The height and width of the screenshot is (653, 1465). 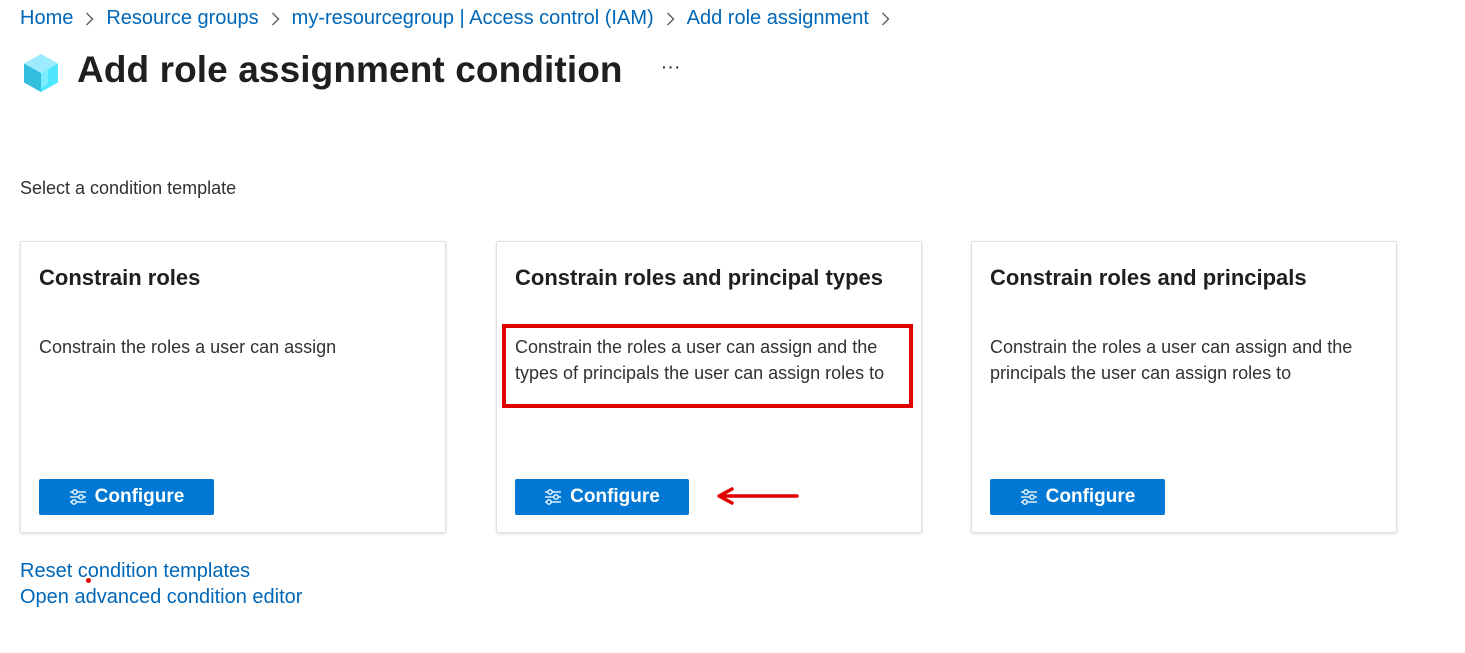 What do you see at coordinates (161, 597) in the screenshot?
I see `open-advanced-editor-link: Open advanced condition editor` at bounding box center [161, 597].